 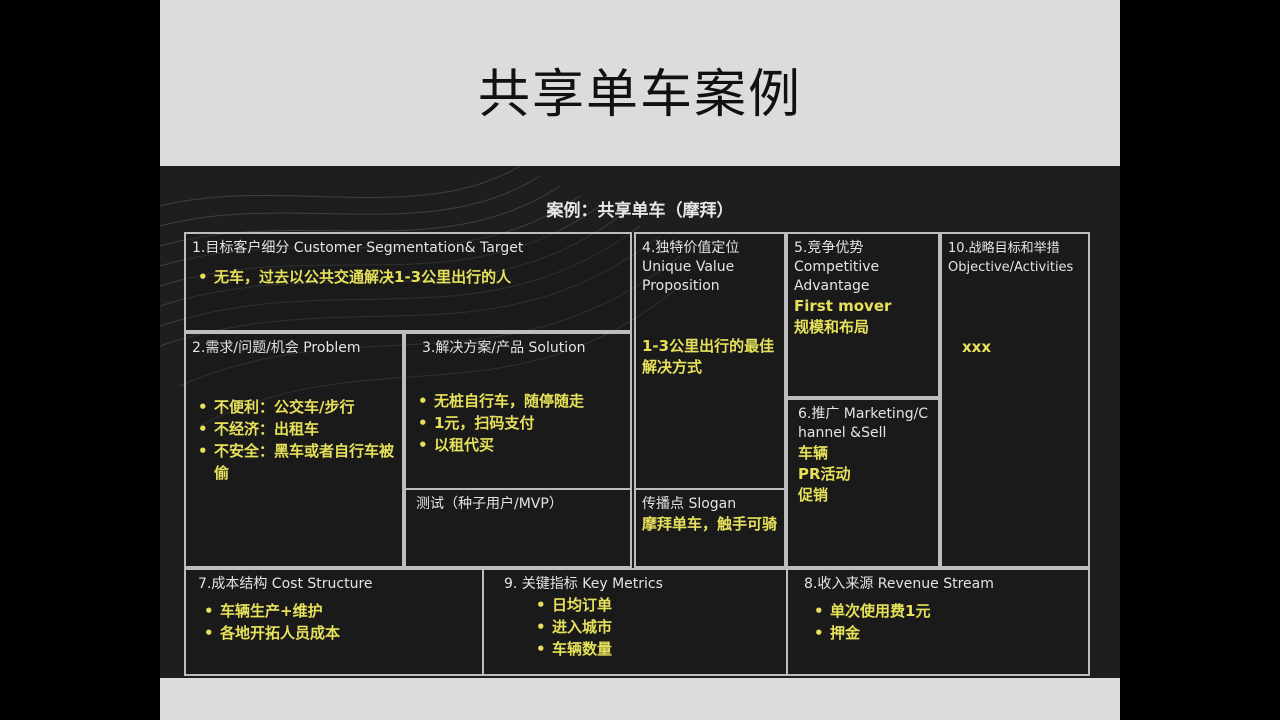 What do you see at coordinates (813, 453) in the screenshot?
I see `marketing-line: 车辆` at bounding box center [813, 453].